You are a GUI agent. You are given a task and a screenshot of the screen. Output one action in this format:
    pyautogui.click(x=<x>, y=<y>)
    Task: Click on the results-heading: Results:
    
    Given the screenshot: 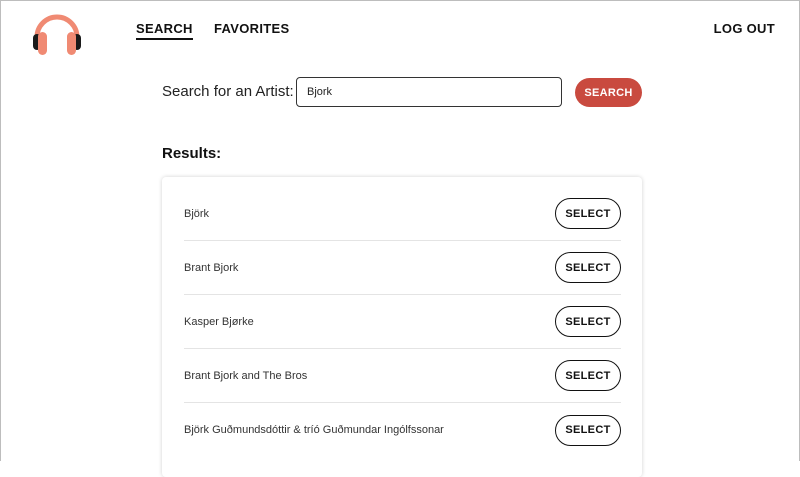 What is the action you would take?
    pyautogui.click(x=192, y=153)
    